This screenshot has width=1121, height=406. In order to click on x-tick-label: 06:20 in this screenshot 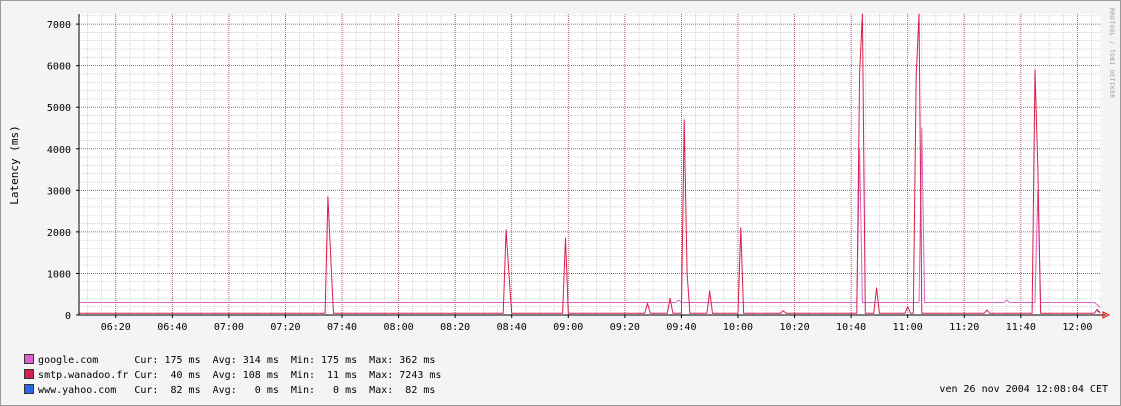, I will do `click(116, 327)`.